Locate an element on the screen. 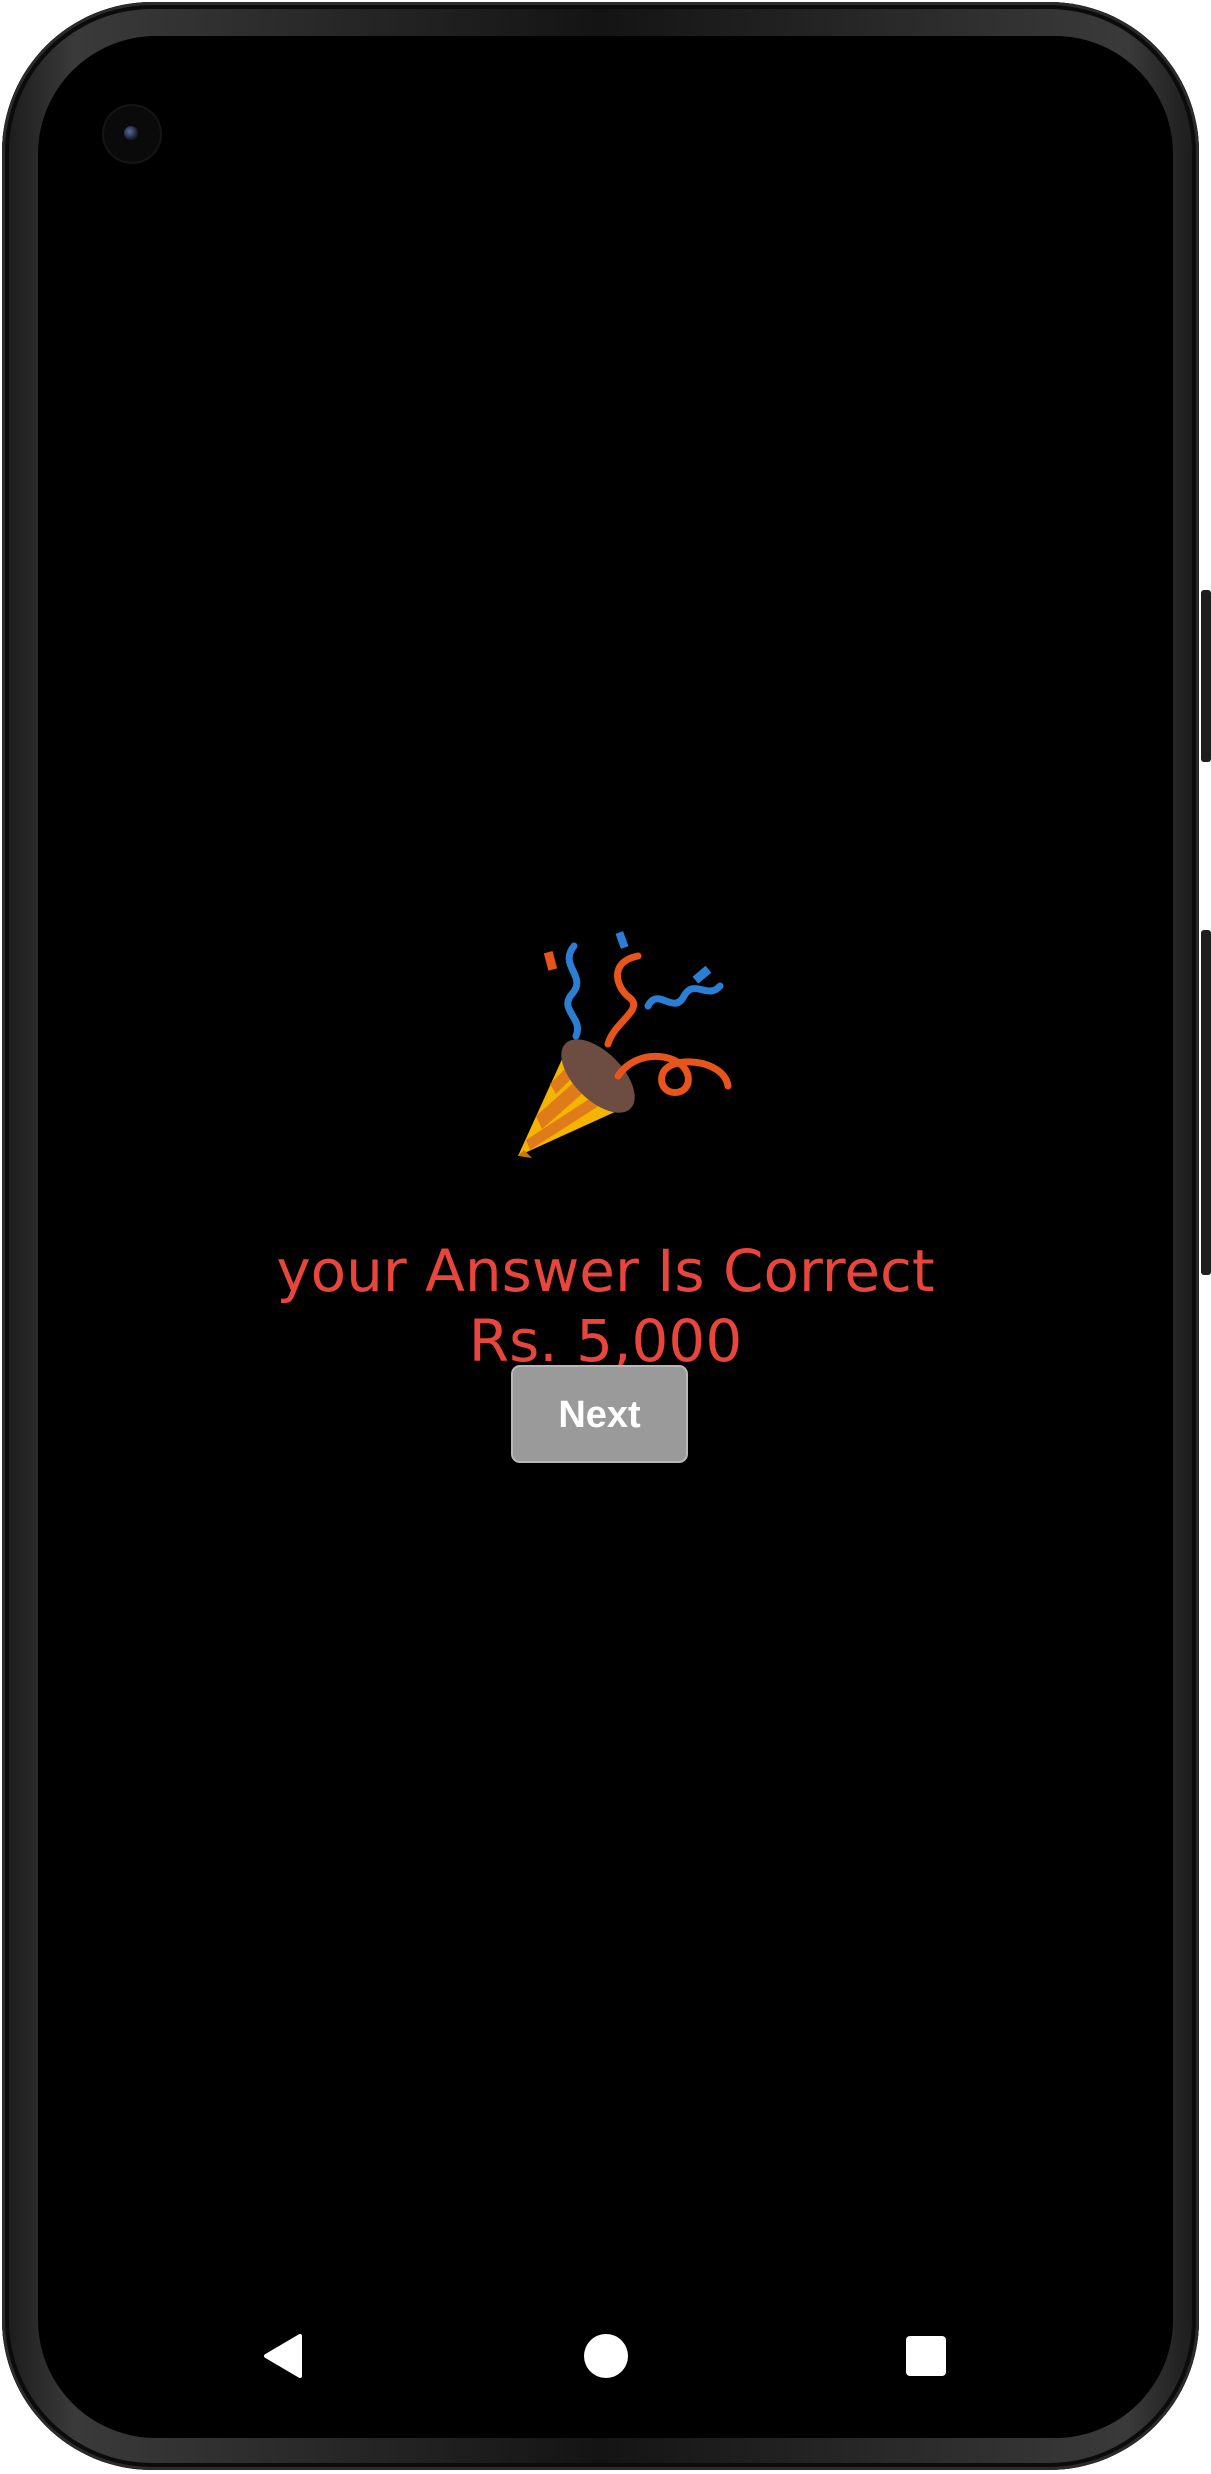 The width and height of the screenshot is (1211, 2474). back-triangle-icon is located at coordinates (286, 2356).